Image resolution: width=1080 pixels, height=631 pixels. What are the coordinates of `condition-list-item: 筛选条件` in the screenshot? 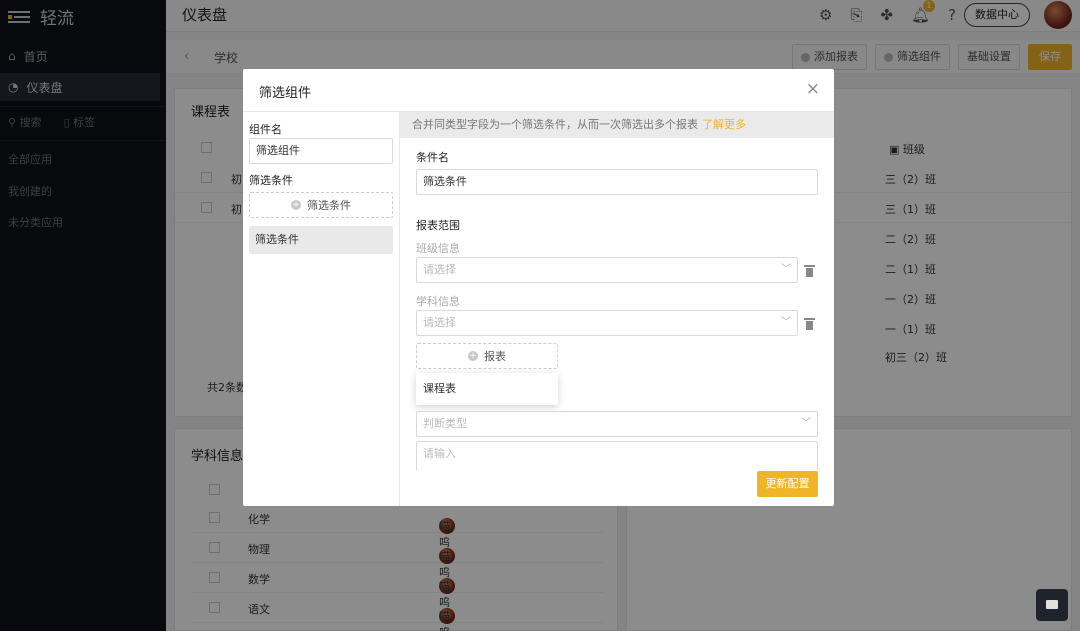 It's located at (321, 240).